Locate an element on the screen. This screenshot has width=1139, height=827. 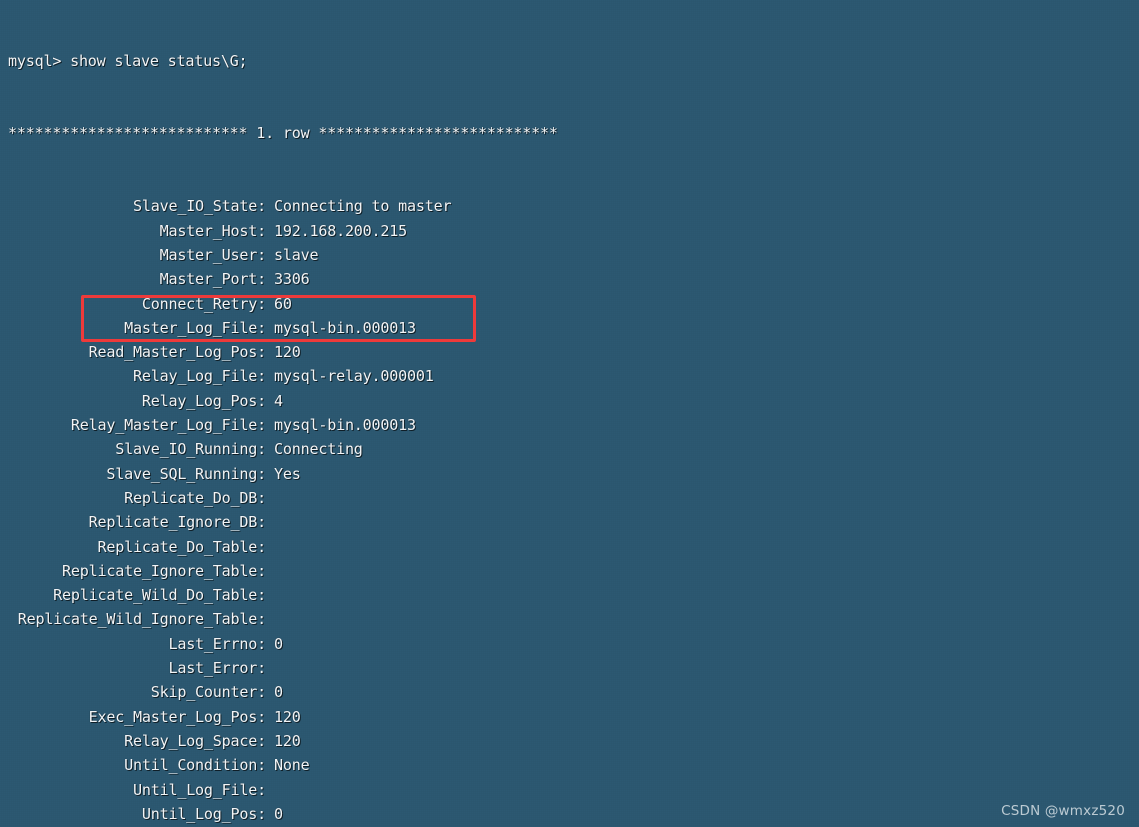
status-row-label: Until_Log_Pos: is located at coordinates (203, 813).